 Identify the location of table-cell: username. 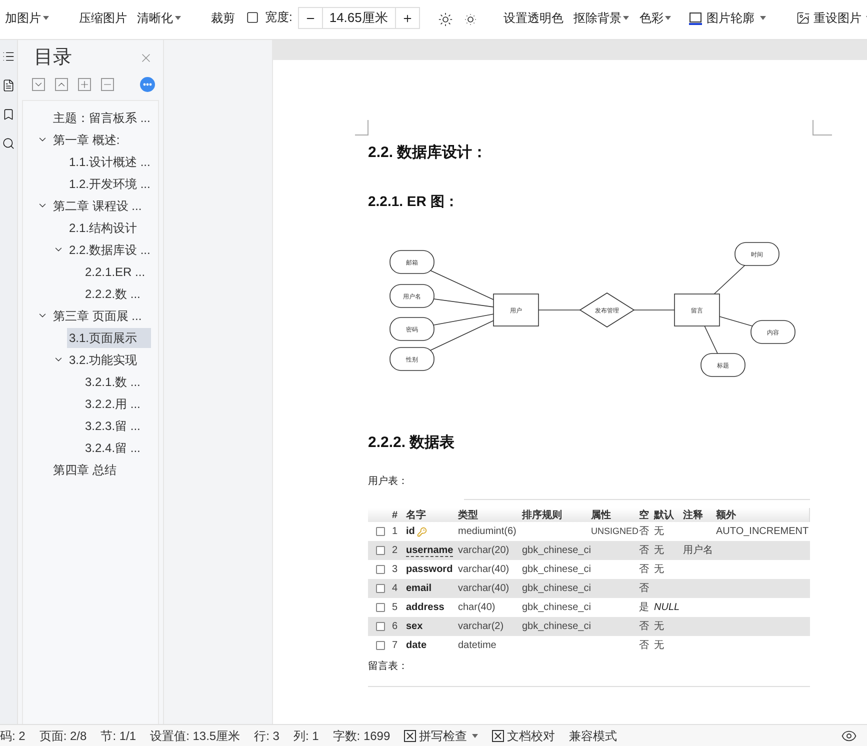
(430, 550).